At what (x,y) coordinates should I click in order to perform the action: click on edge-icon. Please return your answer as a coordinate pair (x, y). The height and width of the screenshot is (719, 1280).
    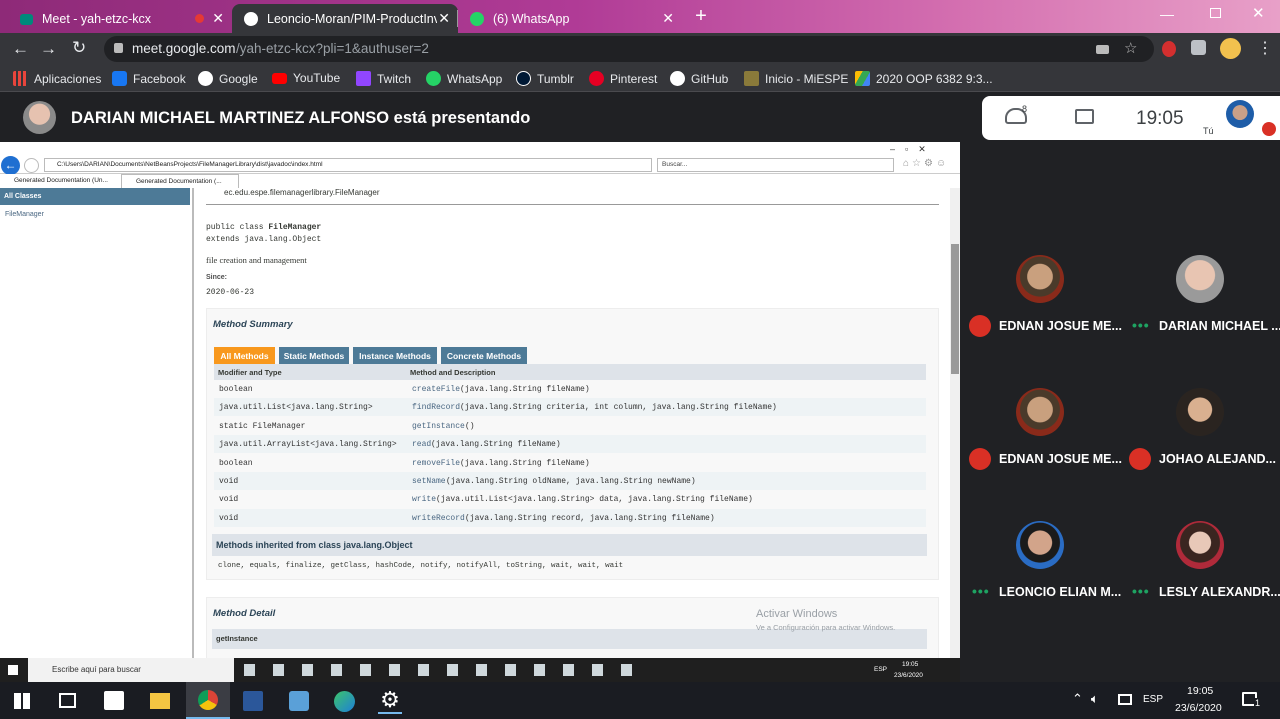
    Looking at the image, I should click on (344, 701).